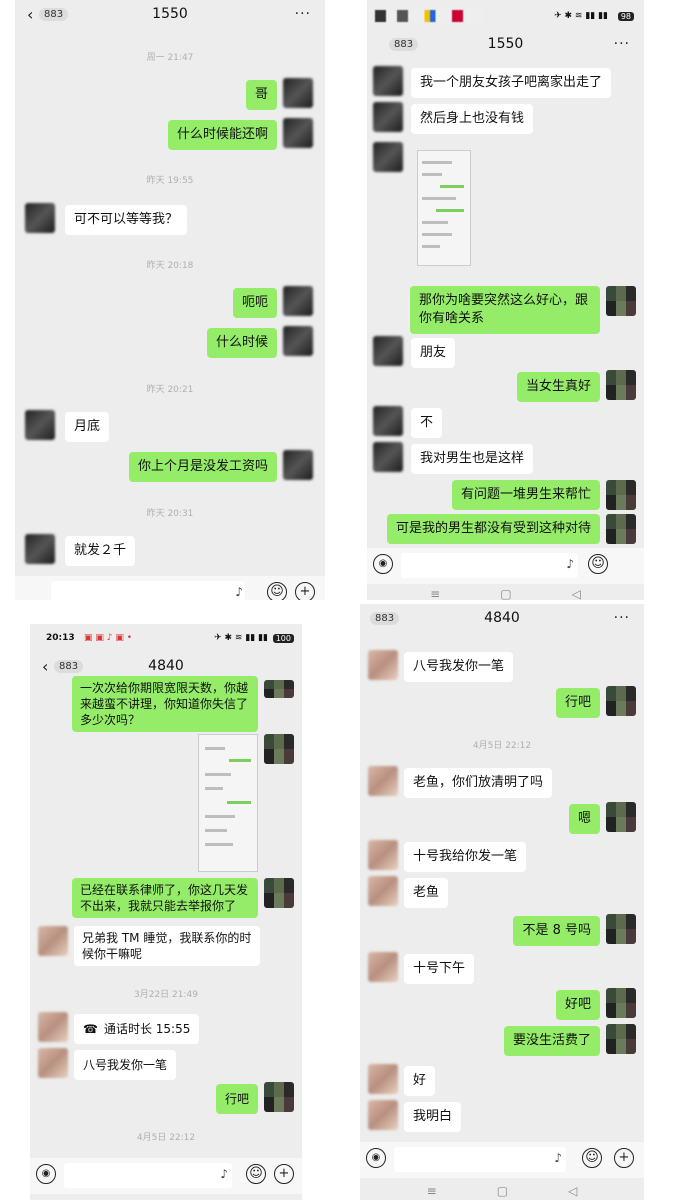 The height and width of the screenshot is (1200, 675). I want to click on sent-message: 有问题一堆男生来帮忙, so click(525, 495).